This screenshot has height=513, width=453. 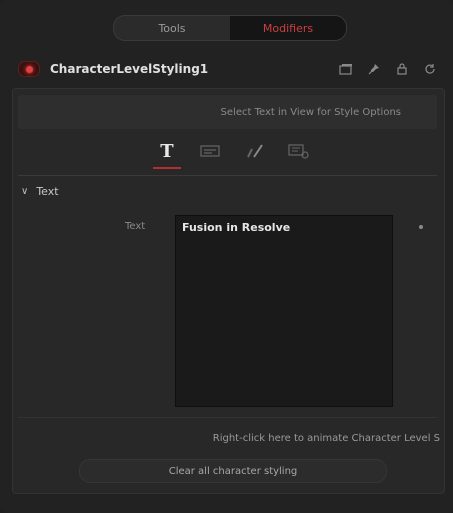 What do you see at coordinates (47, 191) in the screenshot?
I see `section-title: Text` at bounding box center [47, 191].